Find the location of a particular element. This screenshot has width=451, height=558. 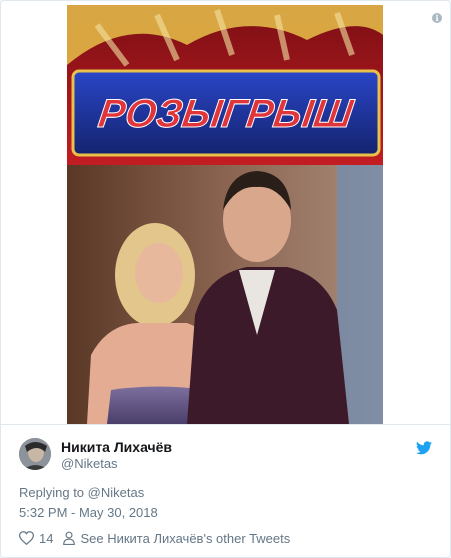

replying-to-link: @Niketas is located at coordinates (116, 492).